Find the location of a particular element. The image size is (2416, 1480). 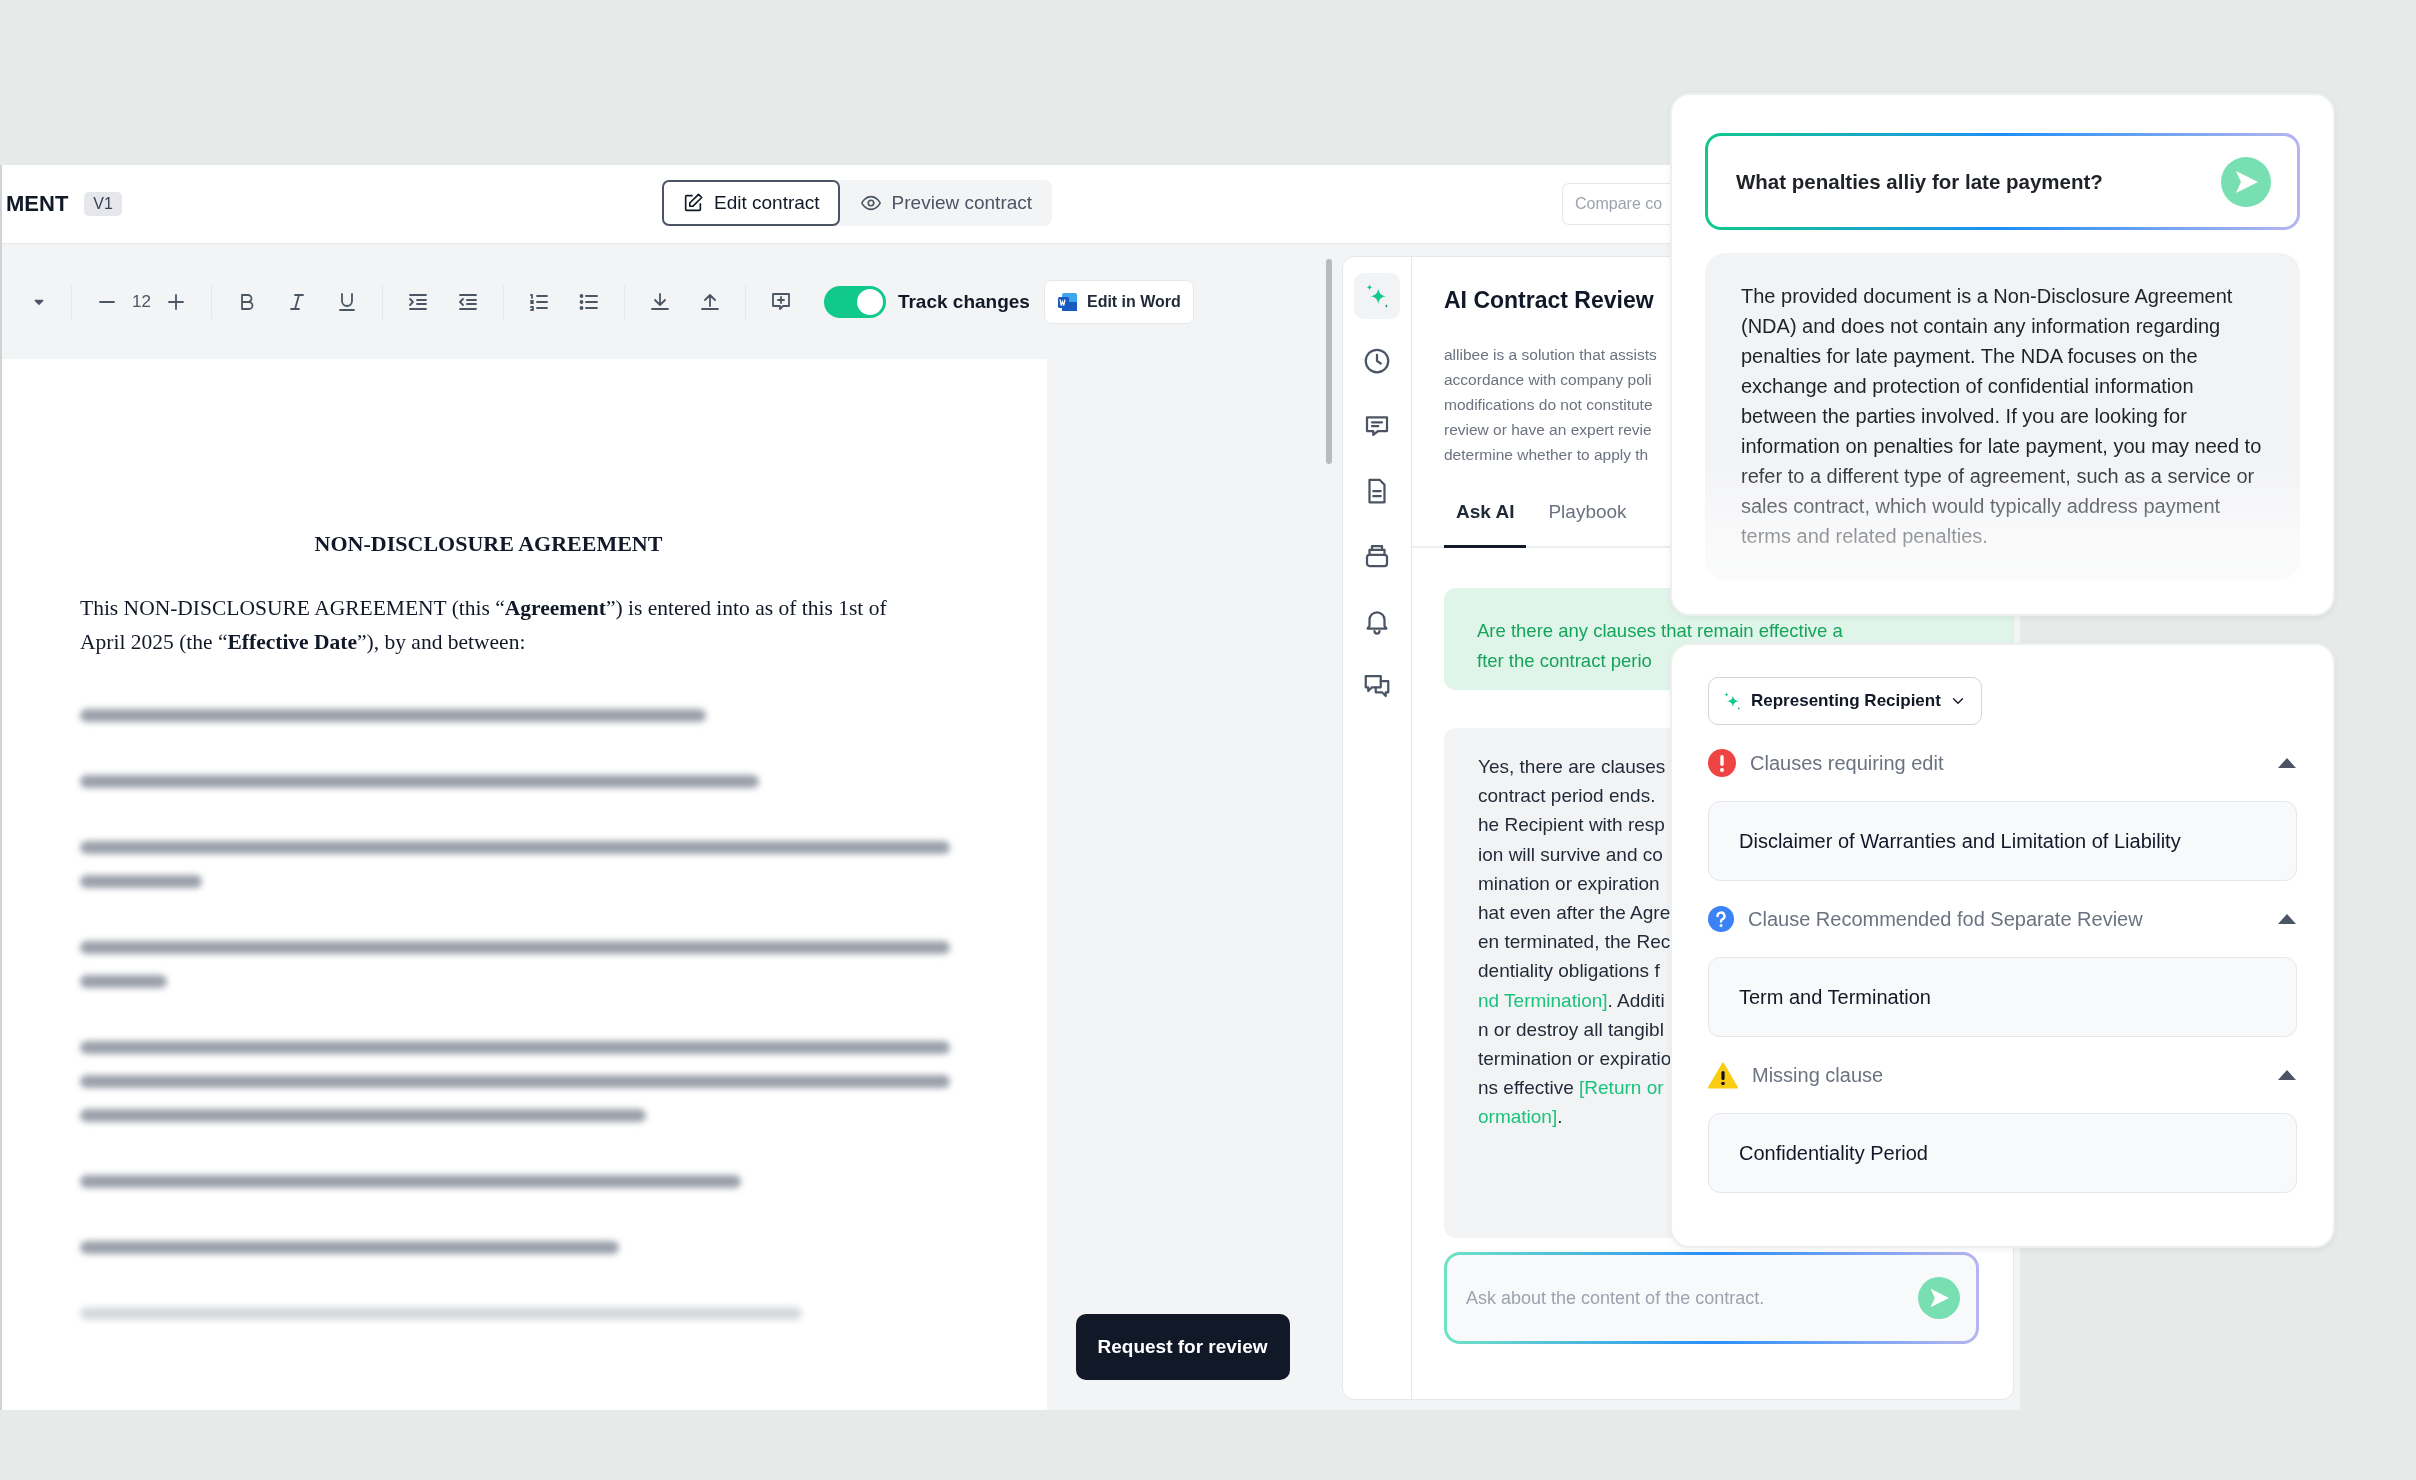

perspective-dropdown: Representing Recipient is located at coordinates (1845, 701).